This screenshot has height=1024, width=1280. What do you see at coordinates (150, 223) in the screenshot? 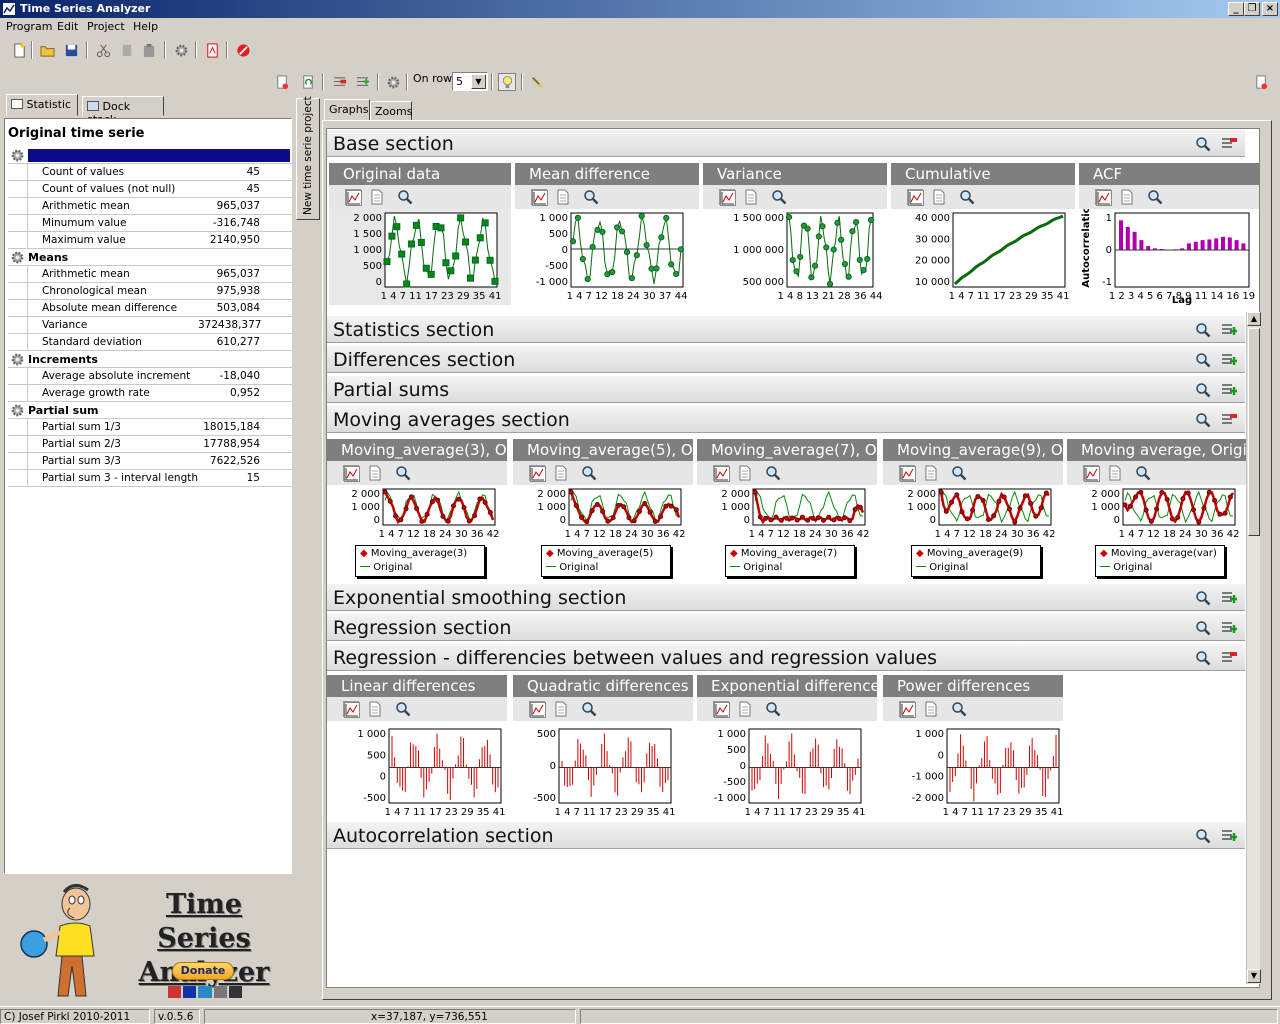
I see `stat-row: Minumum value -316,748` at bounding box center [150, 223].